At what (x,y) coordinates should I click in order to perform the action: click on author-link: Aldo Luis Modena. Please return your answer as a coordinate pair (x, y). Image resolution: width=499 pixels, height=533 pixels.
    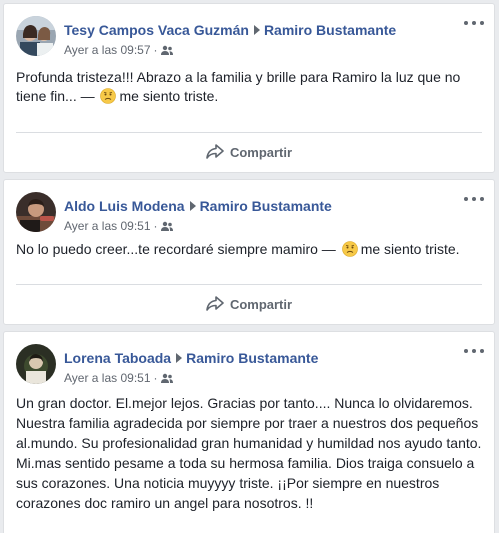
    Looking at the image, I should click on (124, 206).